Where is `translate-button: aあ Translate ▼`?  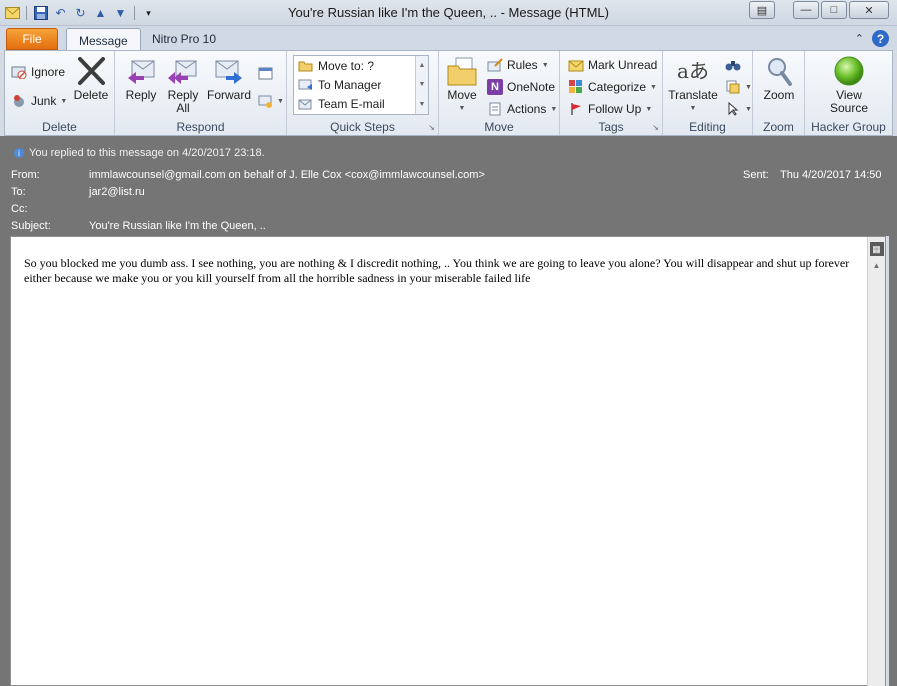 translate-button: aあ Translate ▼ is located at coordinates (693, 85).